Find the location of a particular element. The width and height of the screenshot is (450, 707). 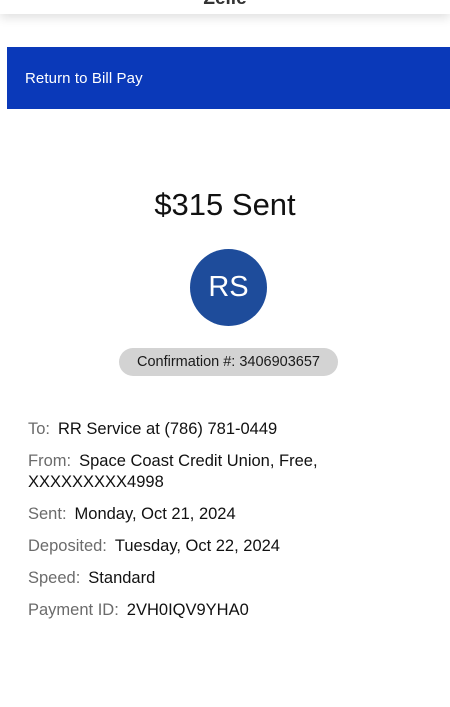

confirmation-number: Confirmation #: 3406903657 is located at coordinates (228, 362).